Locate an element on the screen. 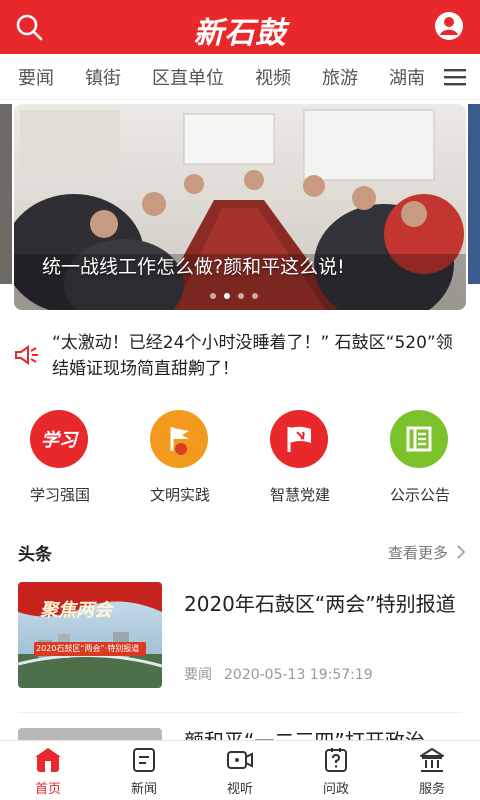 Image resolution: width=480 pixels, height=800 pixels. chevron-right-icon is located at coordinates (461, 552).